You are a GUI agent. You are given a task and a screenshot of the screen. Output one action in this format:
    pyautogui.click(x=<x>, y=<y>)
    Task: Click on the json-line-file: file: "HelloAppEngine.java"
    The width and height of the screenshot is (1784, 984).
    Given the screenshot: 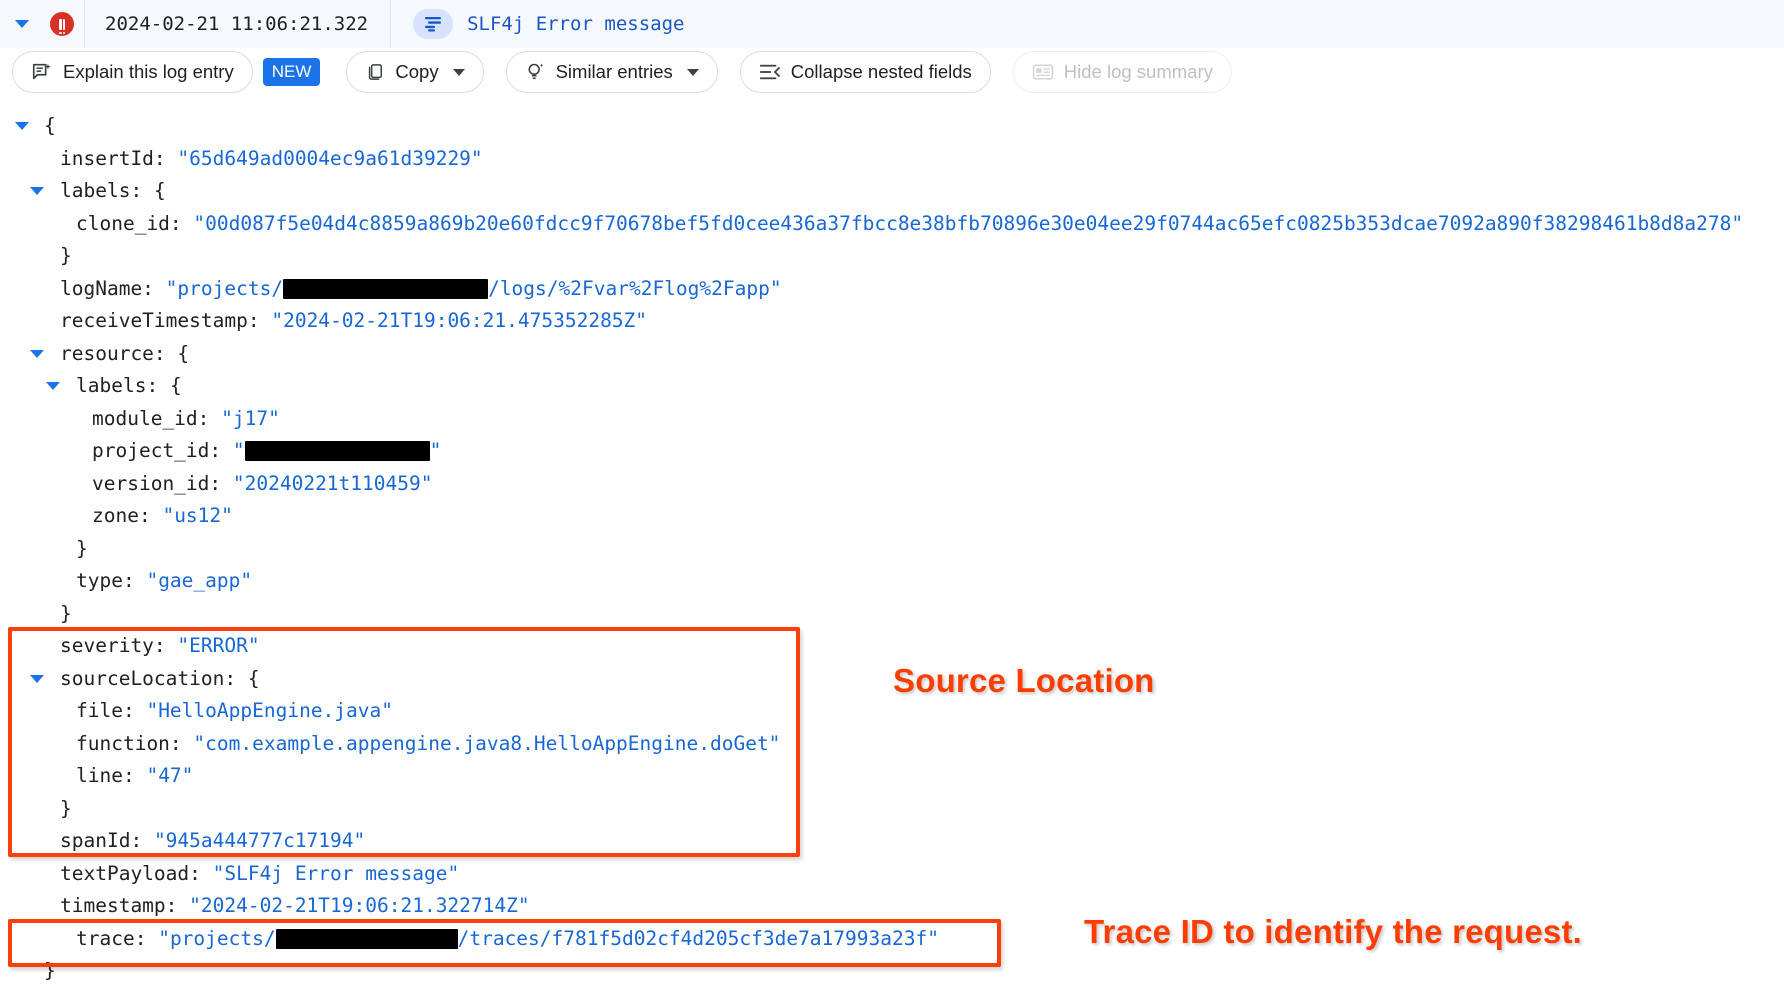 What is the action you would take?
    pyautogui.click(x=234, y=710)
    